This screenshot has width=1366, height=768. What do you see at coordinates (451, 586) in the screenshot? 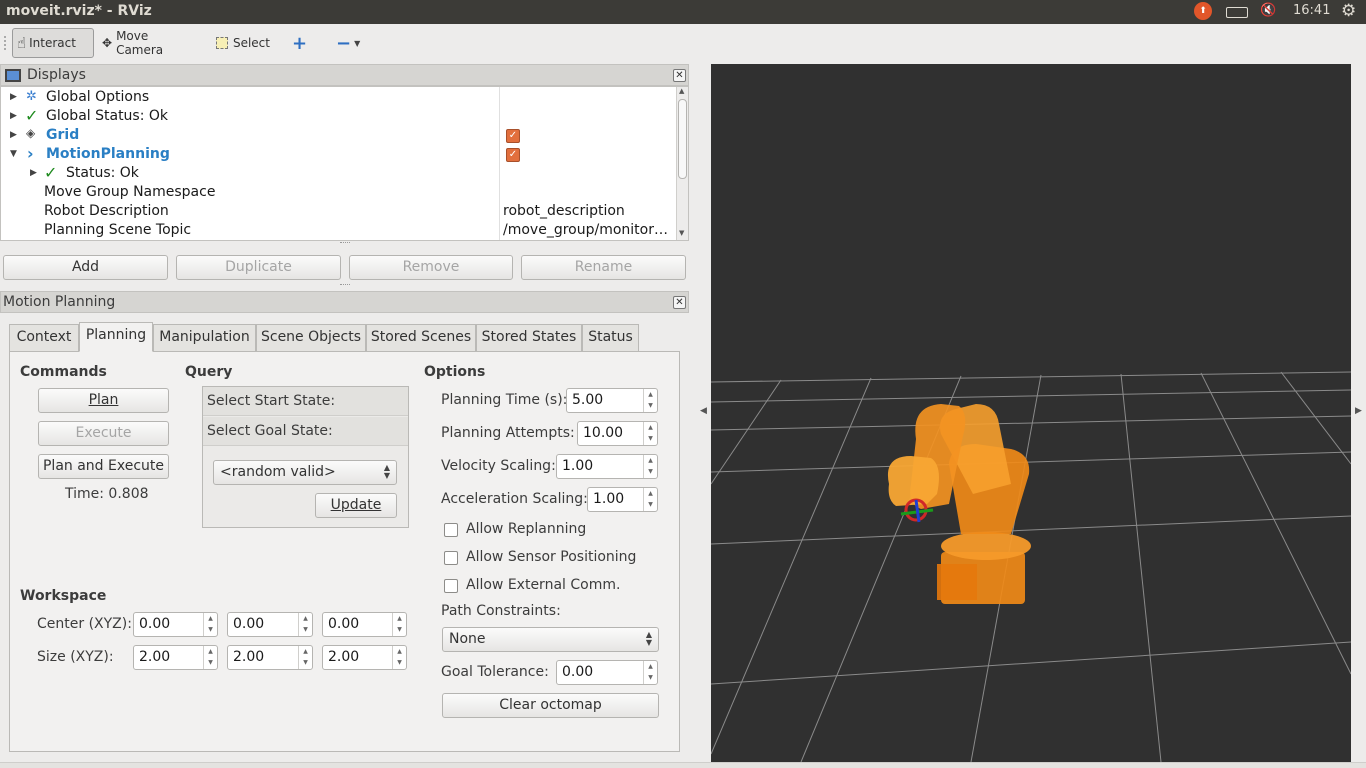
I see `allow-external-comm-checkbox` at bounding box center [451, 586].